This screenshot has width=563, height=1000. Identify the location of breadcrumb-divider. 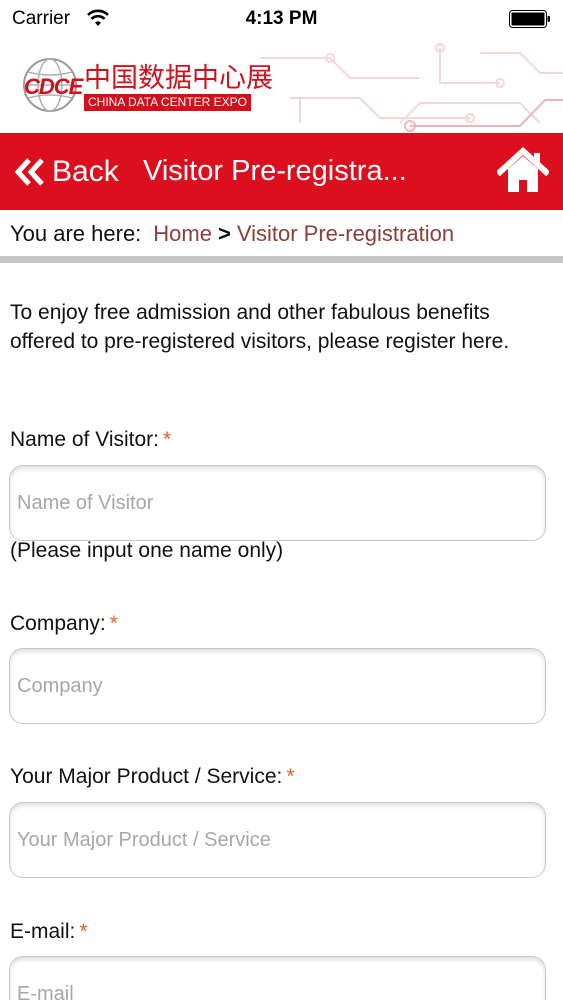
(281, 259).